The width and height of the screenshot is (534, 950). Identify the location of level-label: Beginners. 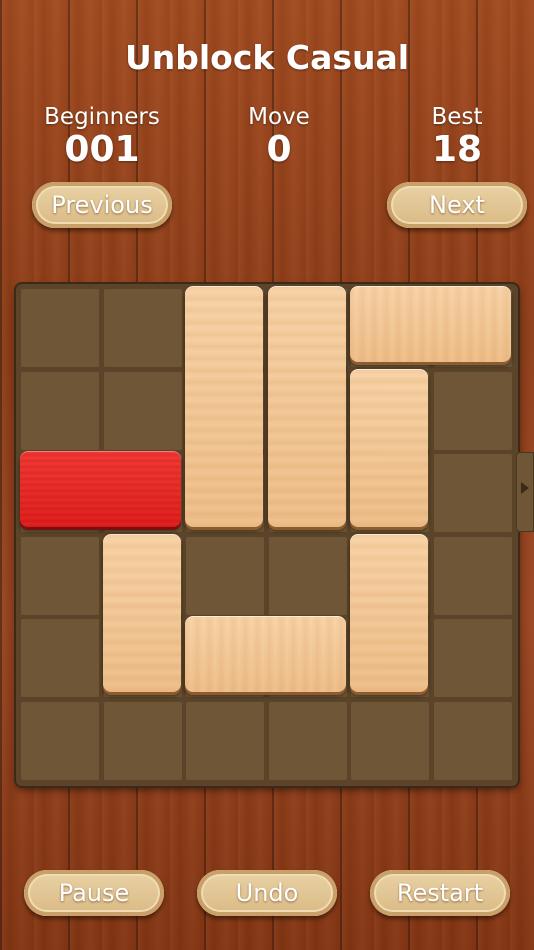
(102, 117).